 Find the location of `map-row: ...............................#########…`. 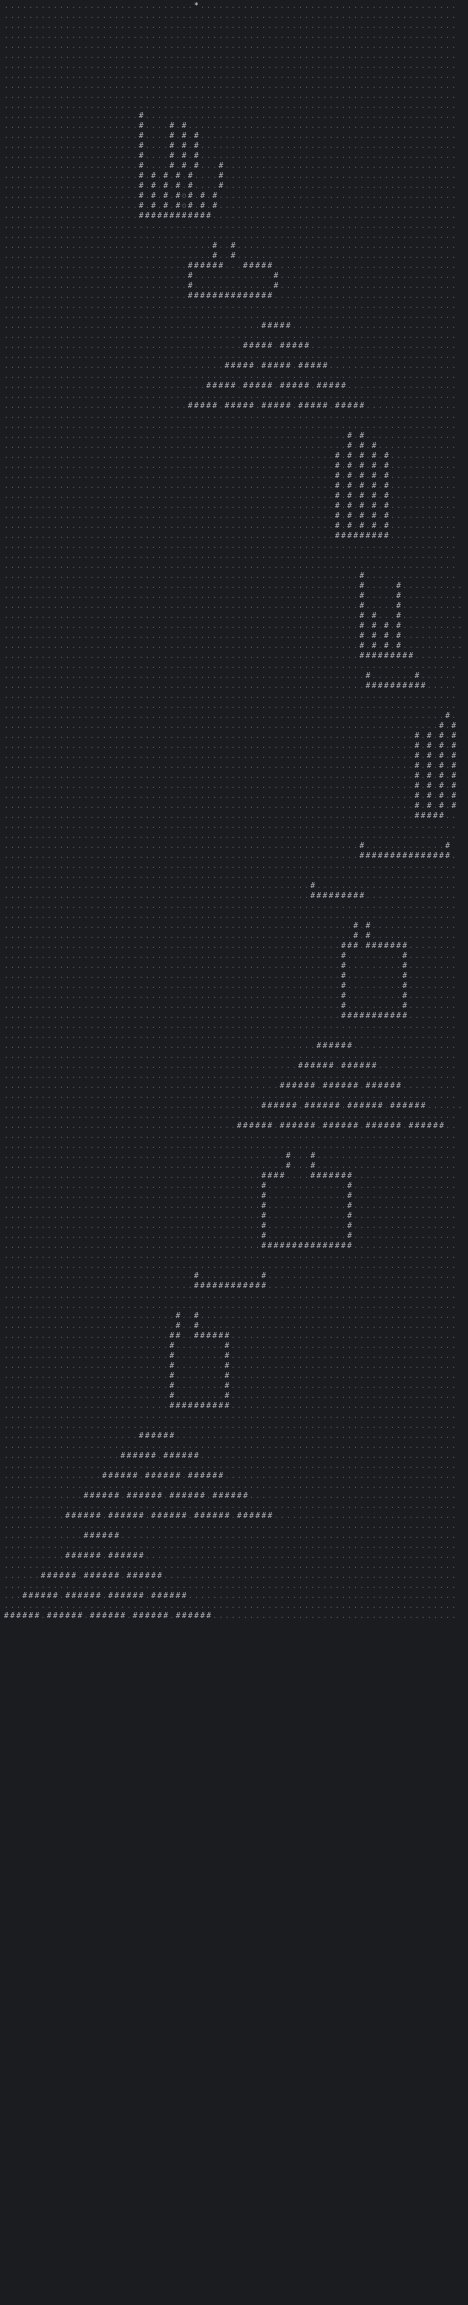

map-row: ...............................#########… is located at coordinates (231, 1285).